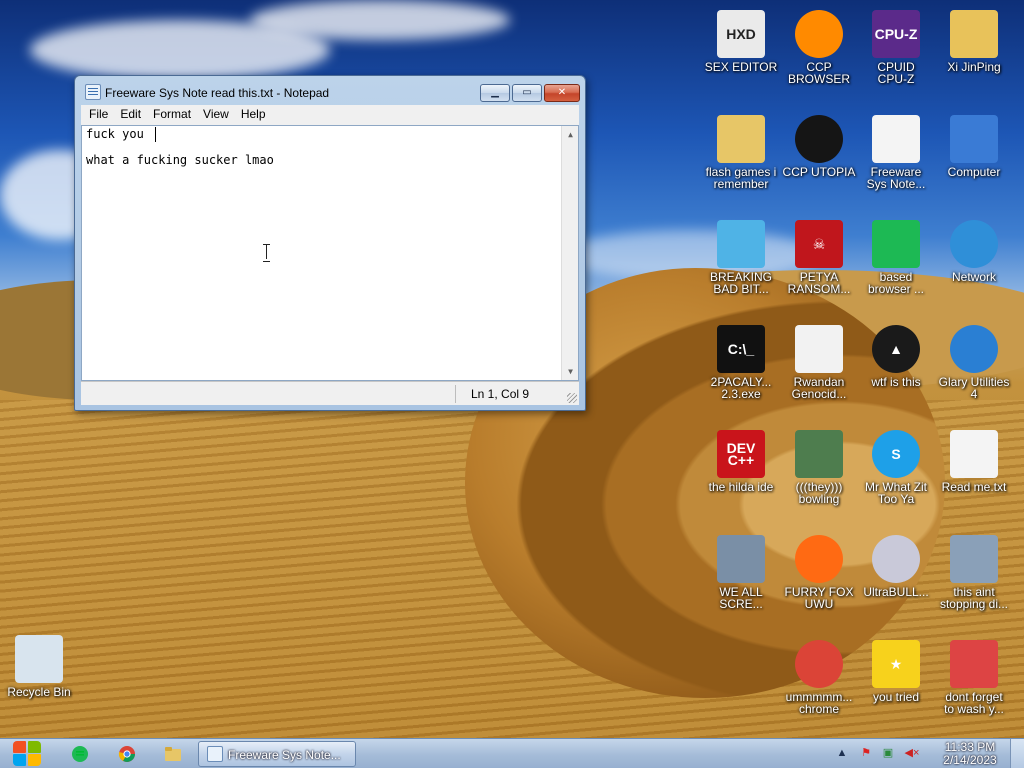  What do you see at coordinates (455, 394) in the screenshot?
I see `statusbar-divider` at bounding box center [455, 394].